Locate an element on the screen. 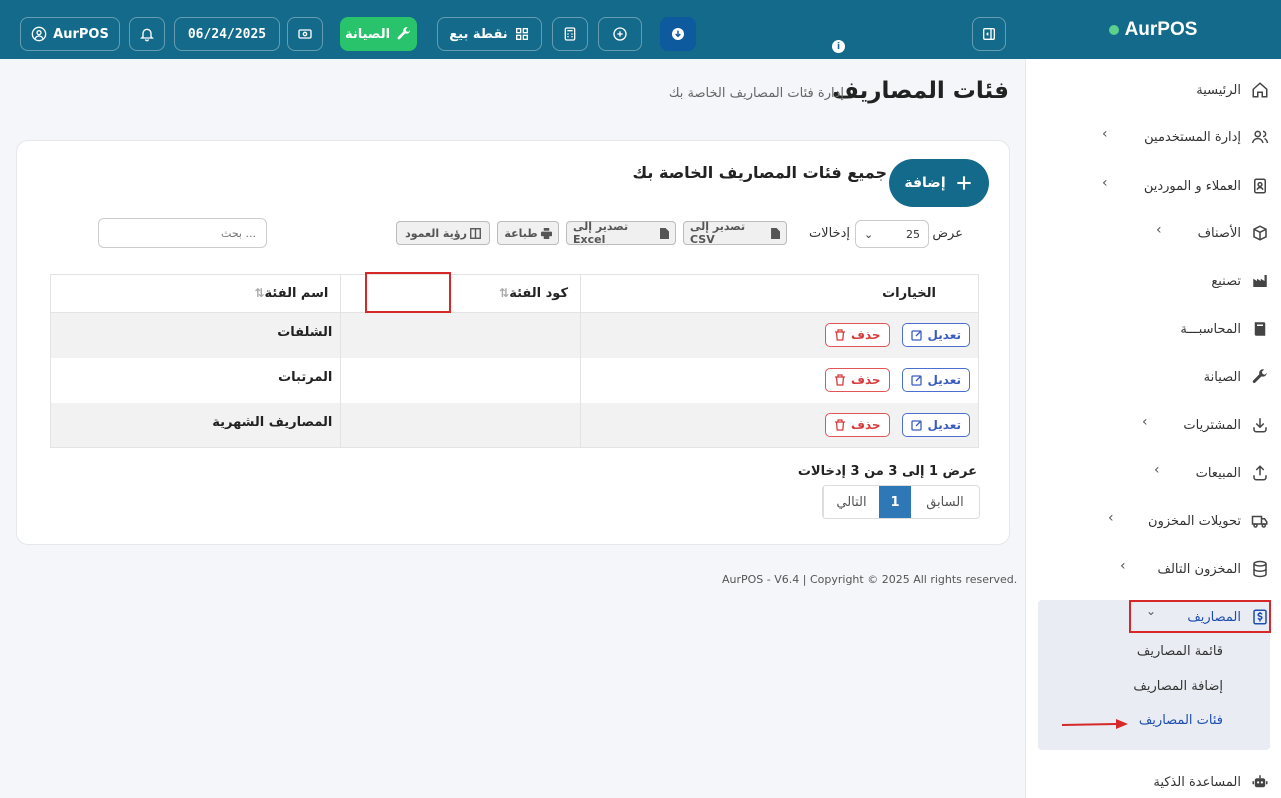  row-actions: حذف تعديل is located at coordinates (779, 335).